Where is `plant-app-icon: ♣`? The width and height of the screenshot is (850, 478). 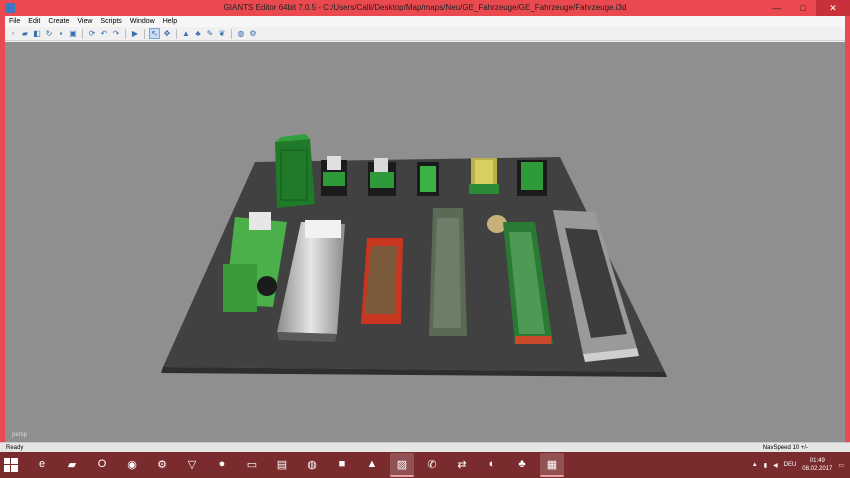 plant-app-icon: ♣ is located at coordinates (522, 464).